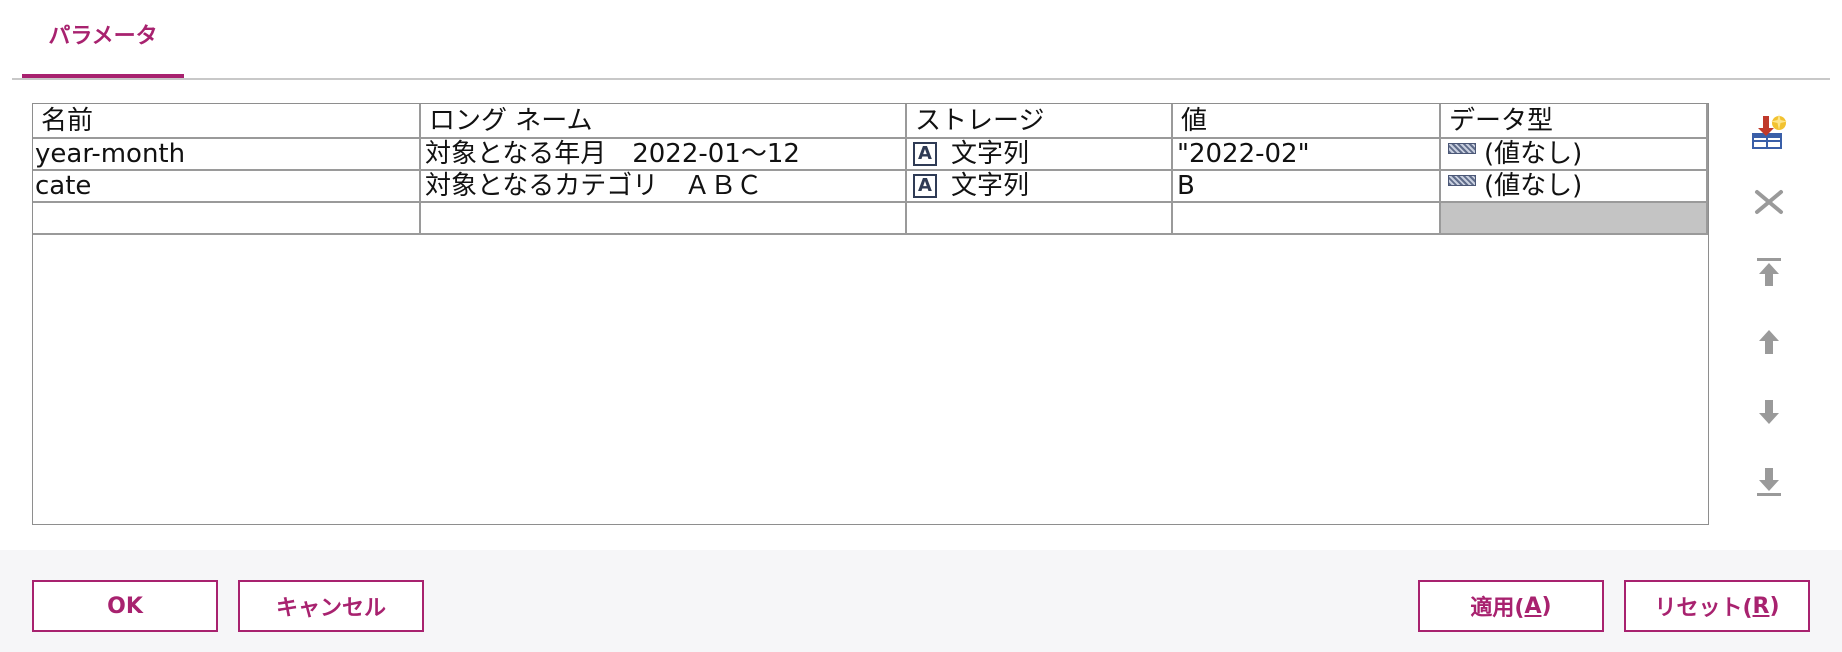 This screenshot has width=1842, height=652. I want to click on add-parameter-icon, so click(1769, 131).